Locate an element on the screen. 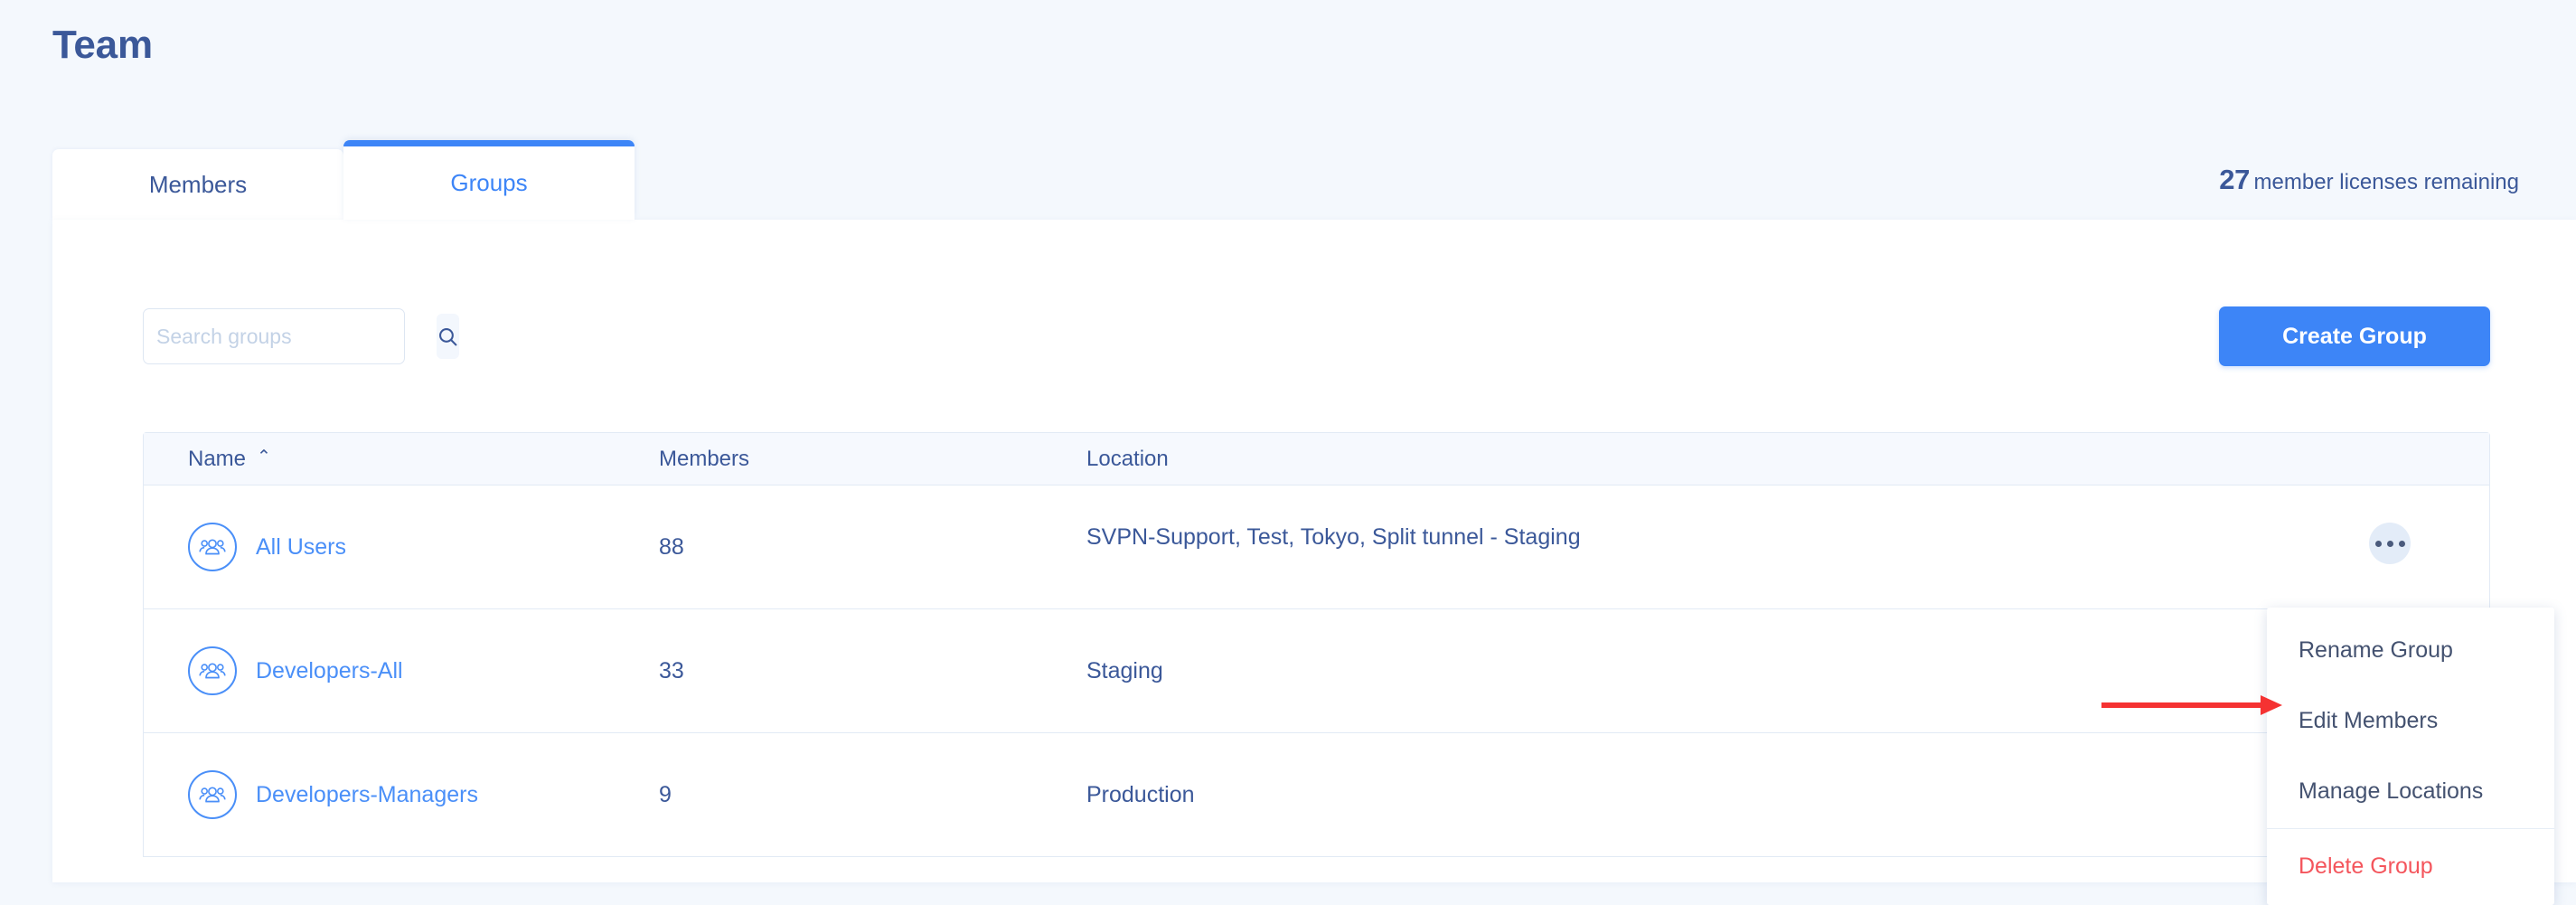 The height and width of the screenshot is (905, 2576). table-row: Developers-All 33 Staging is located at coordinates (1317, 671).